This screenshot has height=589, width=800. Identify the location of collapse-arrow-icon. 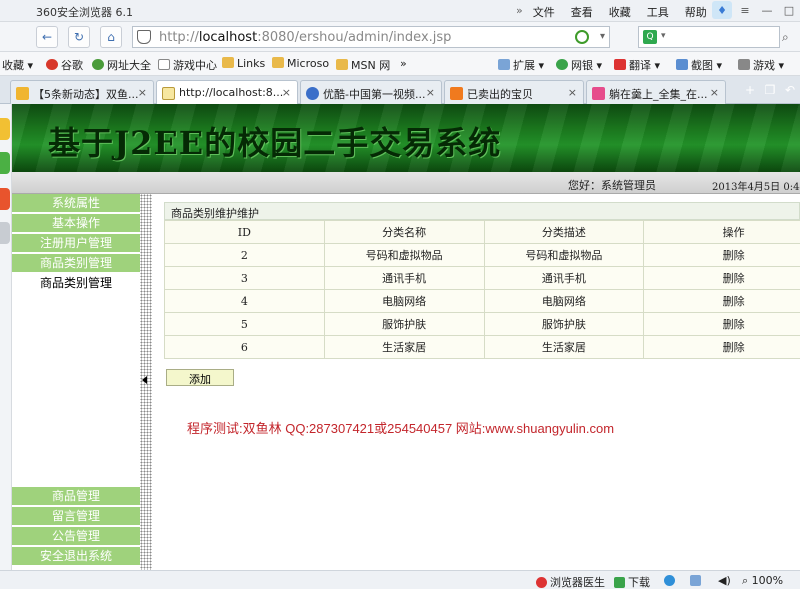
(144, 380).